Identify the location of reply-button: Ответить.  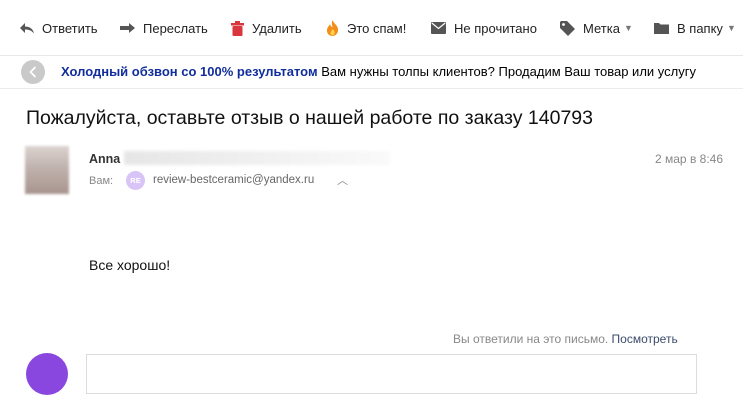
(59, 28).